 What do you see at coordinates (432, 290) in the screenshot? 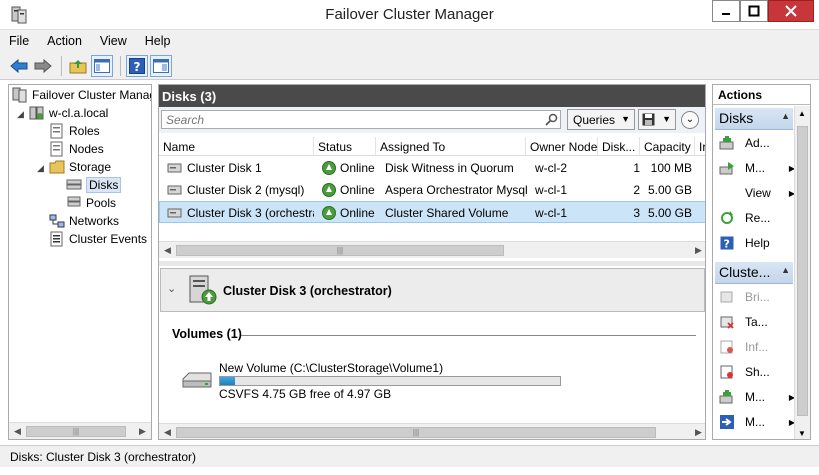
I see `detail-header: ⌄ Cluster Disk 3 (orchestrator)` at bounding box center [432, 290].